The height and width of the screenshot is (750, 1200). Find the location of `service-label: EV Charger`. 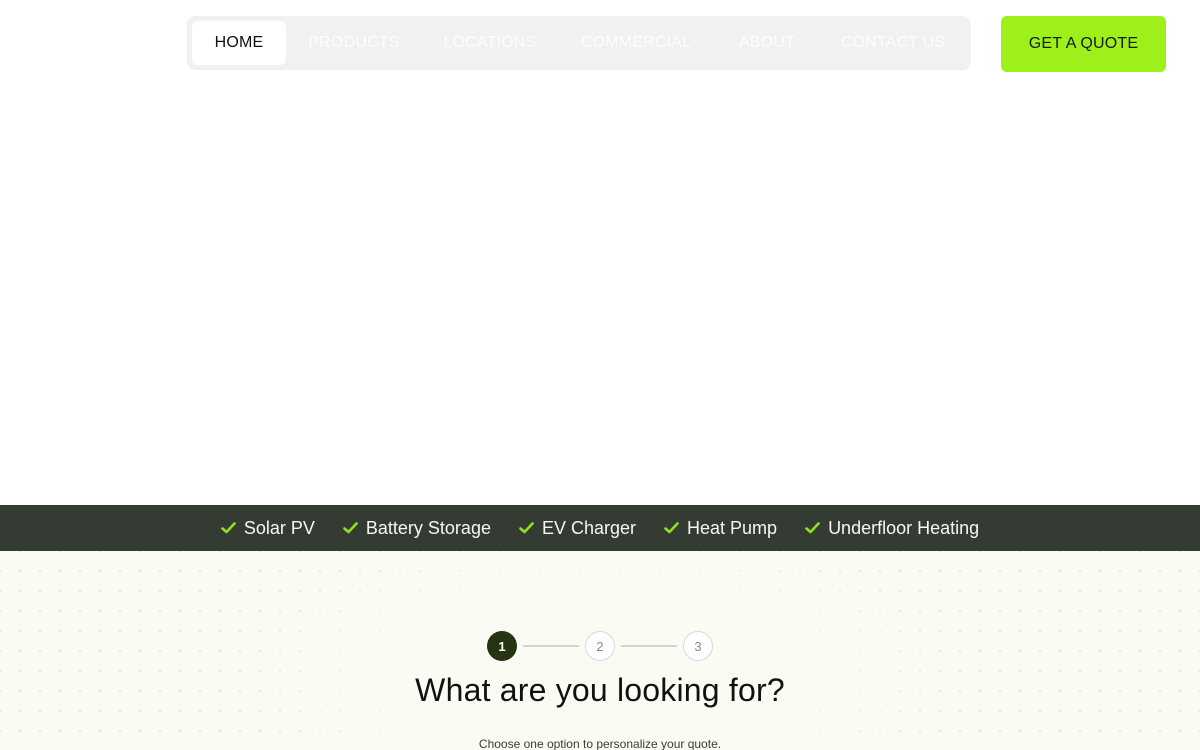

service-label: EV Charger is located at coordinates (589, 527).